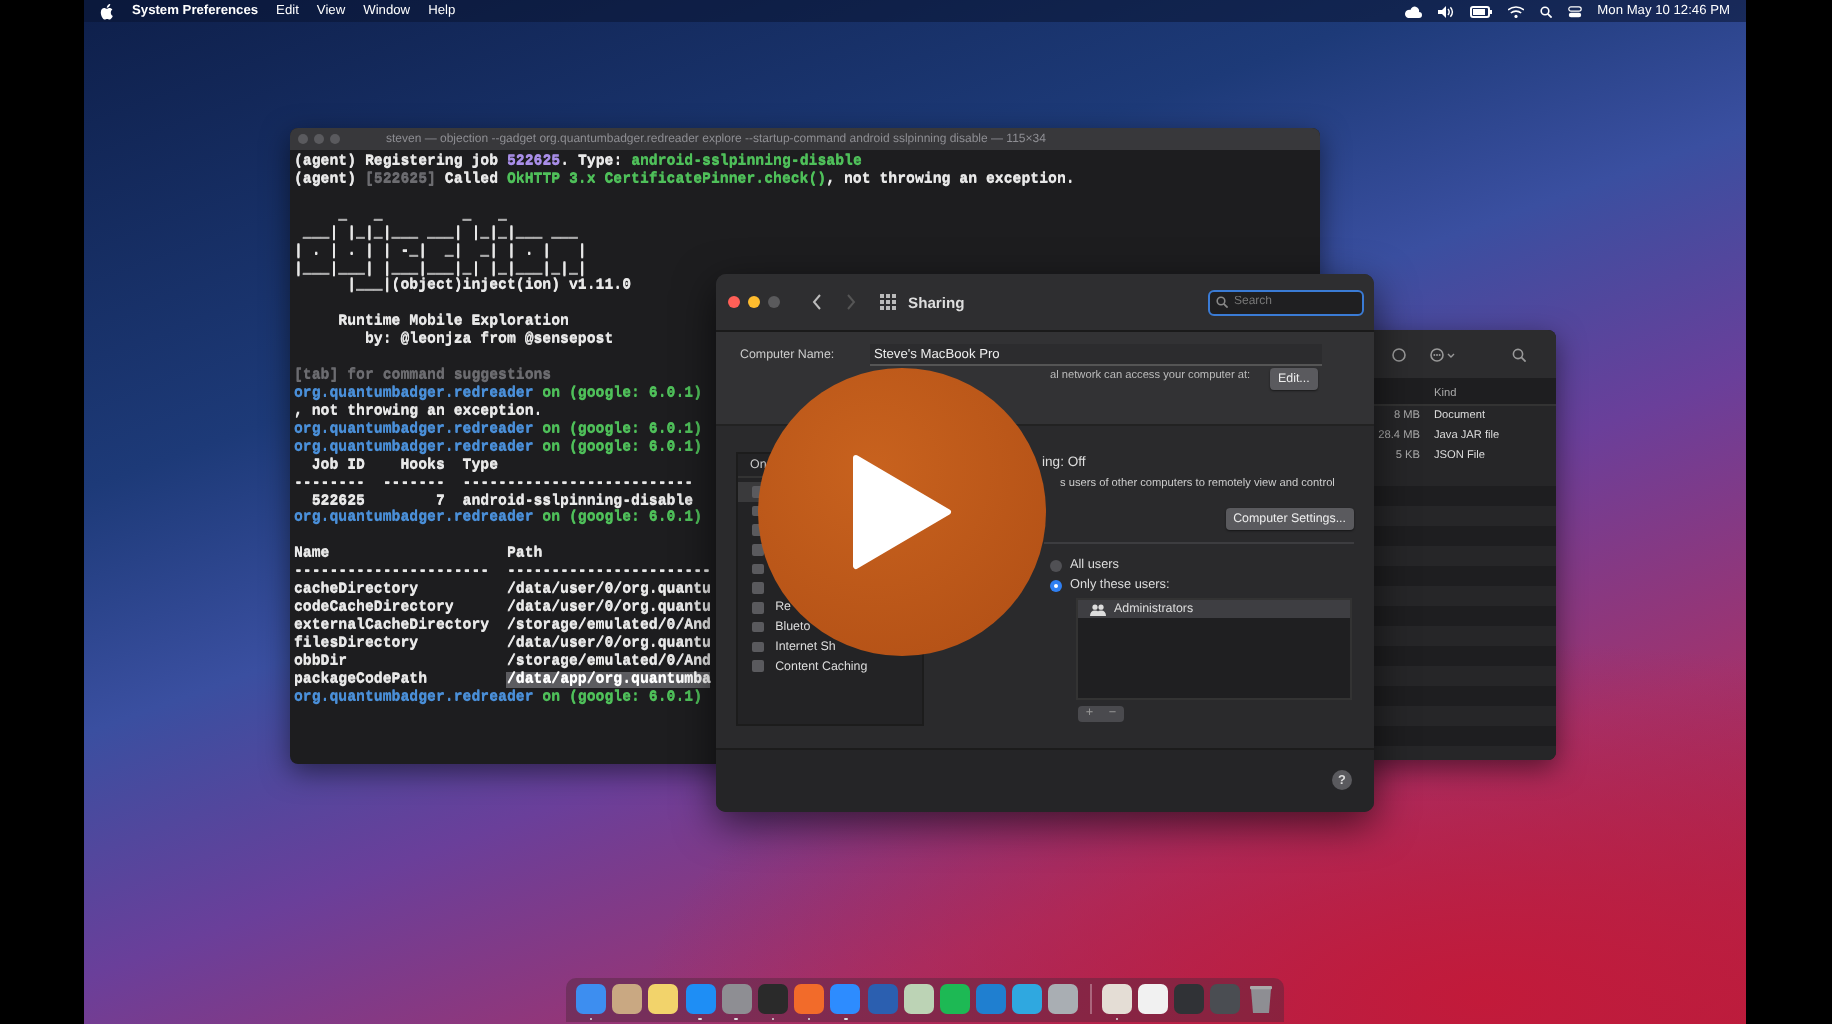 The image size is (1832, 1024). I want to click on cloud-icon, so click(1412, 11).